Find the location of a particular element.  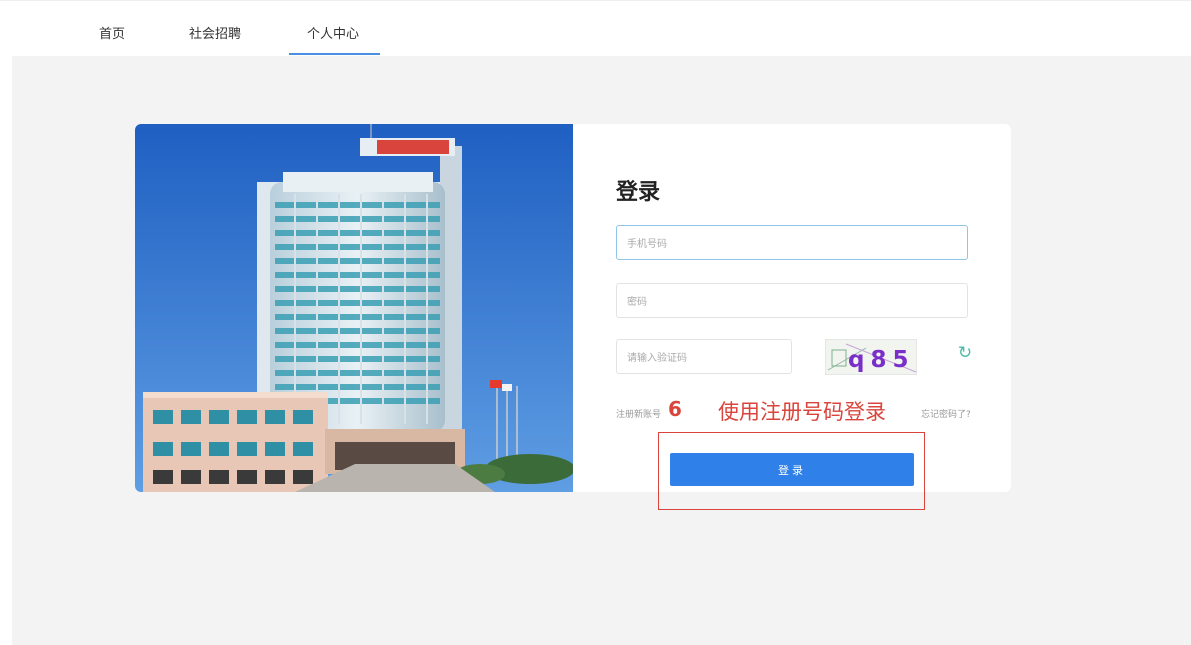

captcha-image: q85 is located at coordinates (871, 357).